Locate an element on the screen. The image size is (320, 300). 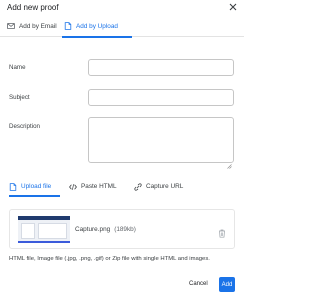
tab-label: Paste HTML is located at coordinates (99, 186).